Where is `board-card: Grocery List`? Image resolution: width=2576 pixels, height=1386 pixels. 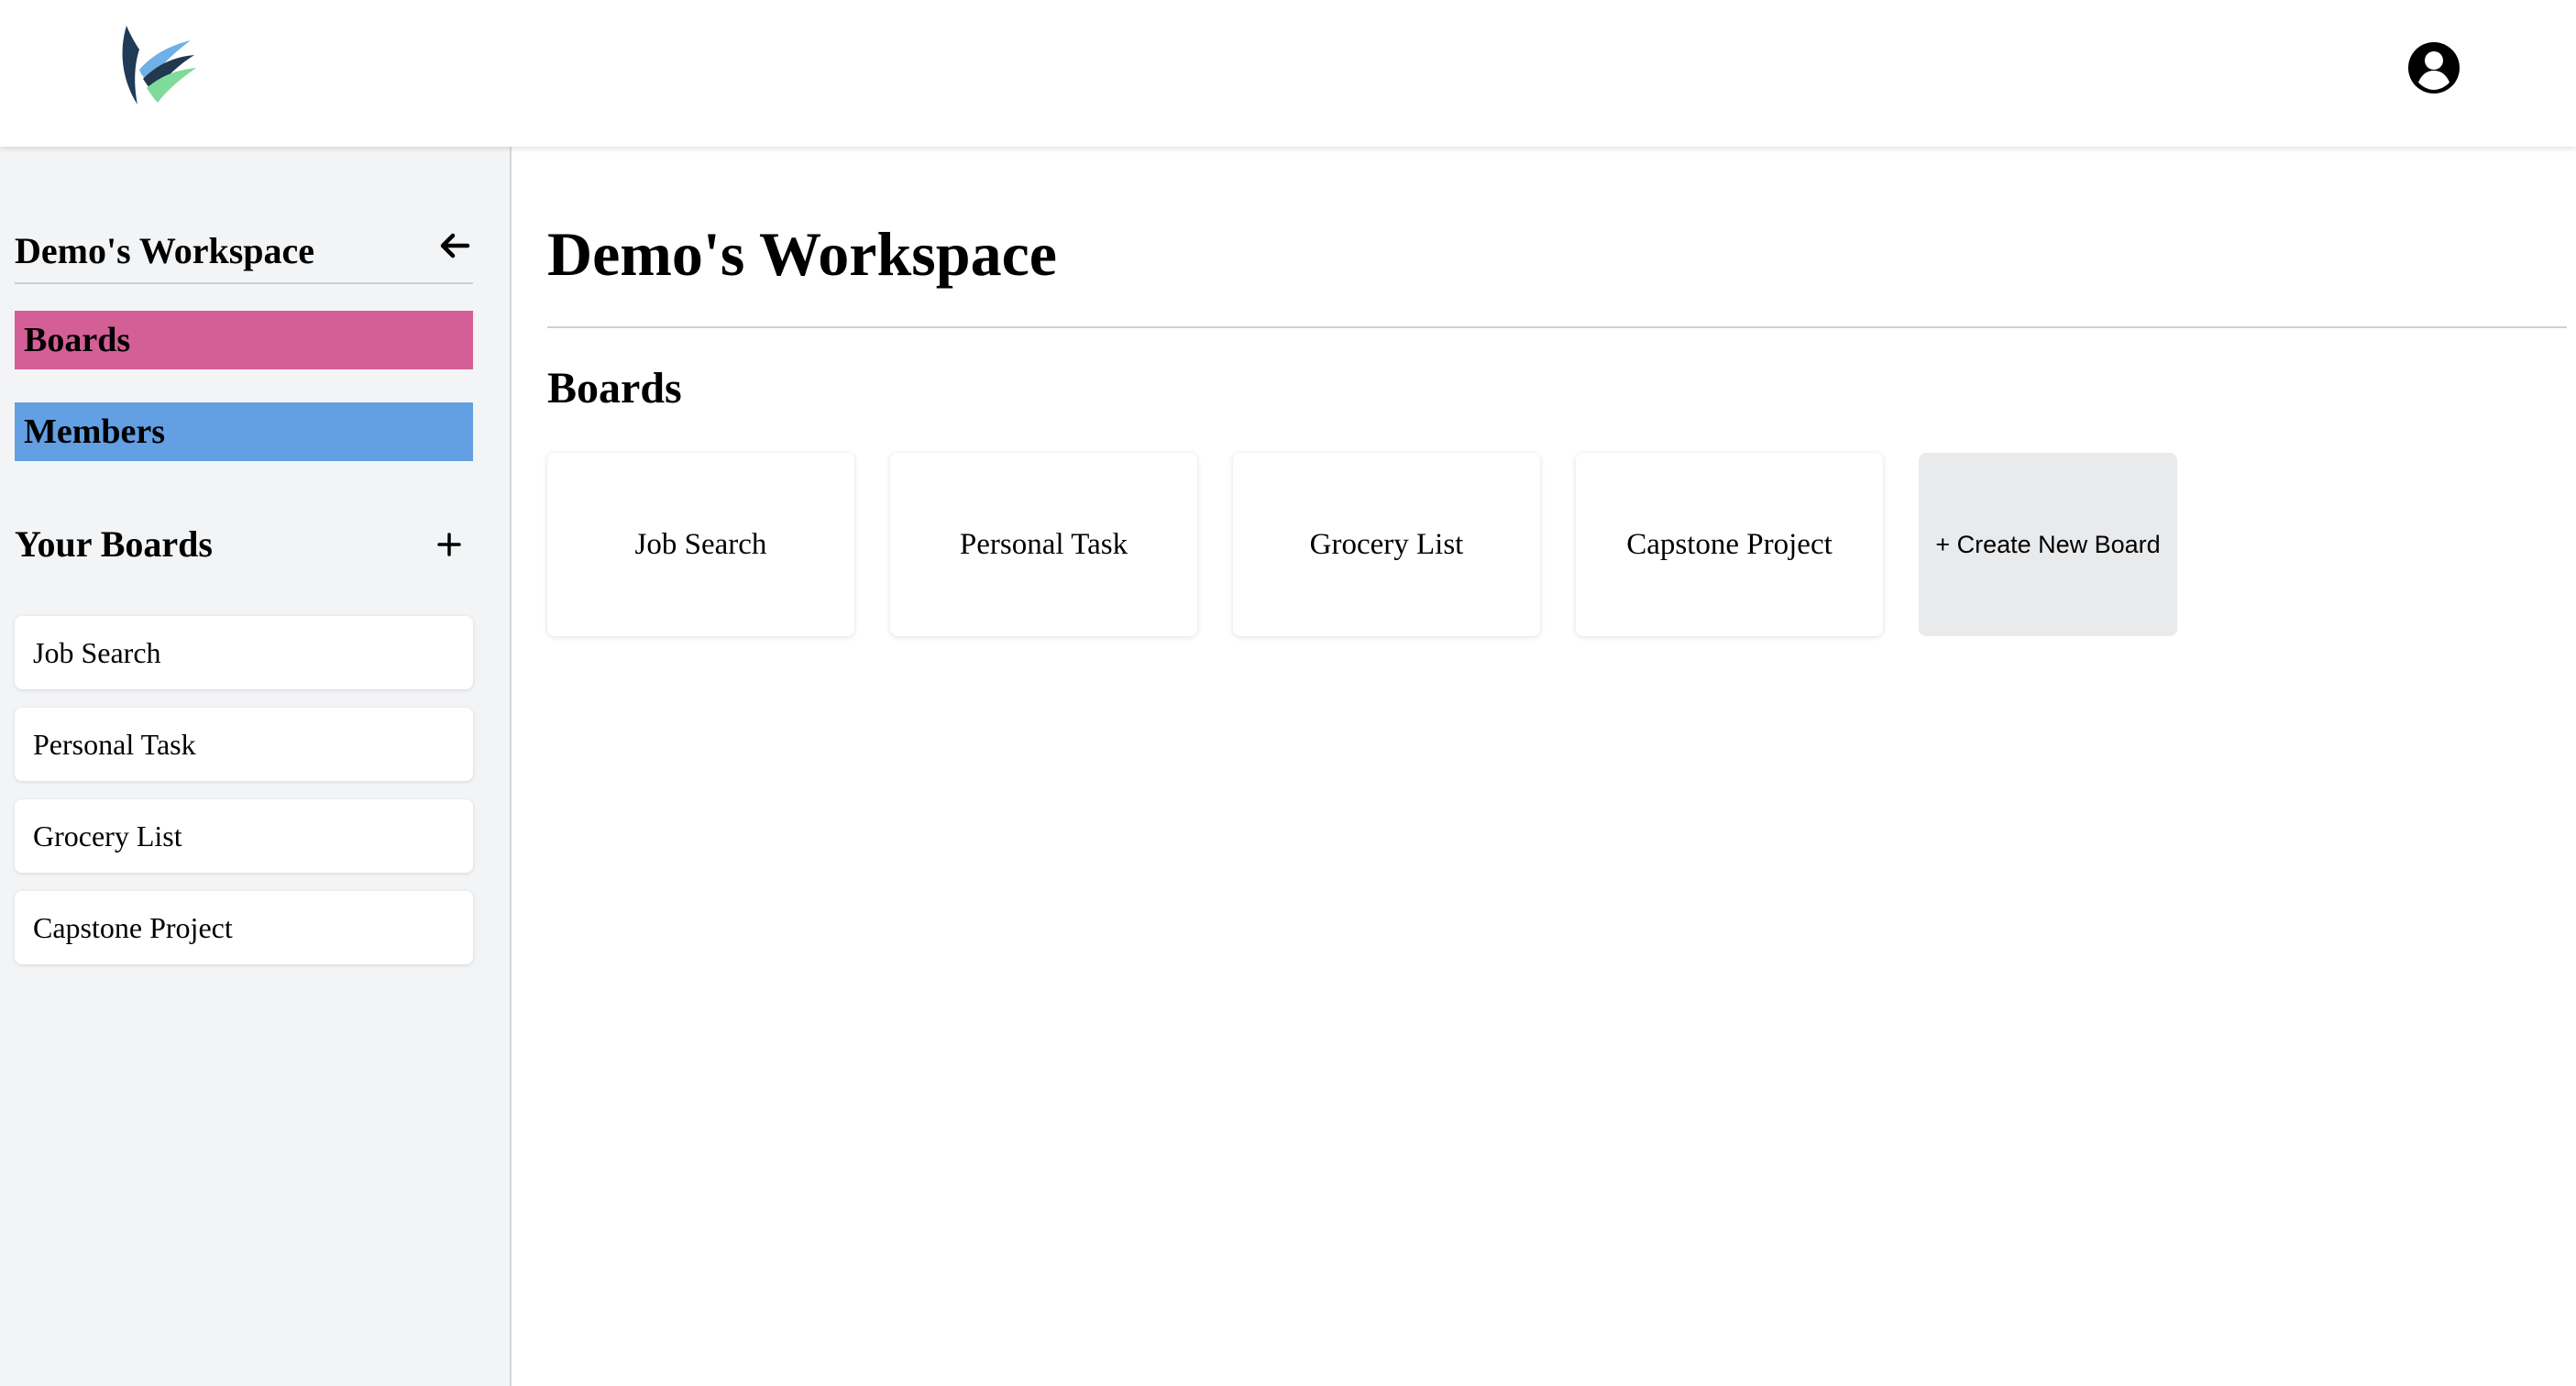
board-card: Grocery List is located at coordinates (1386, 544).